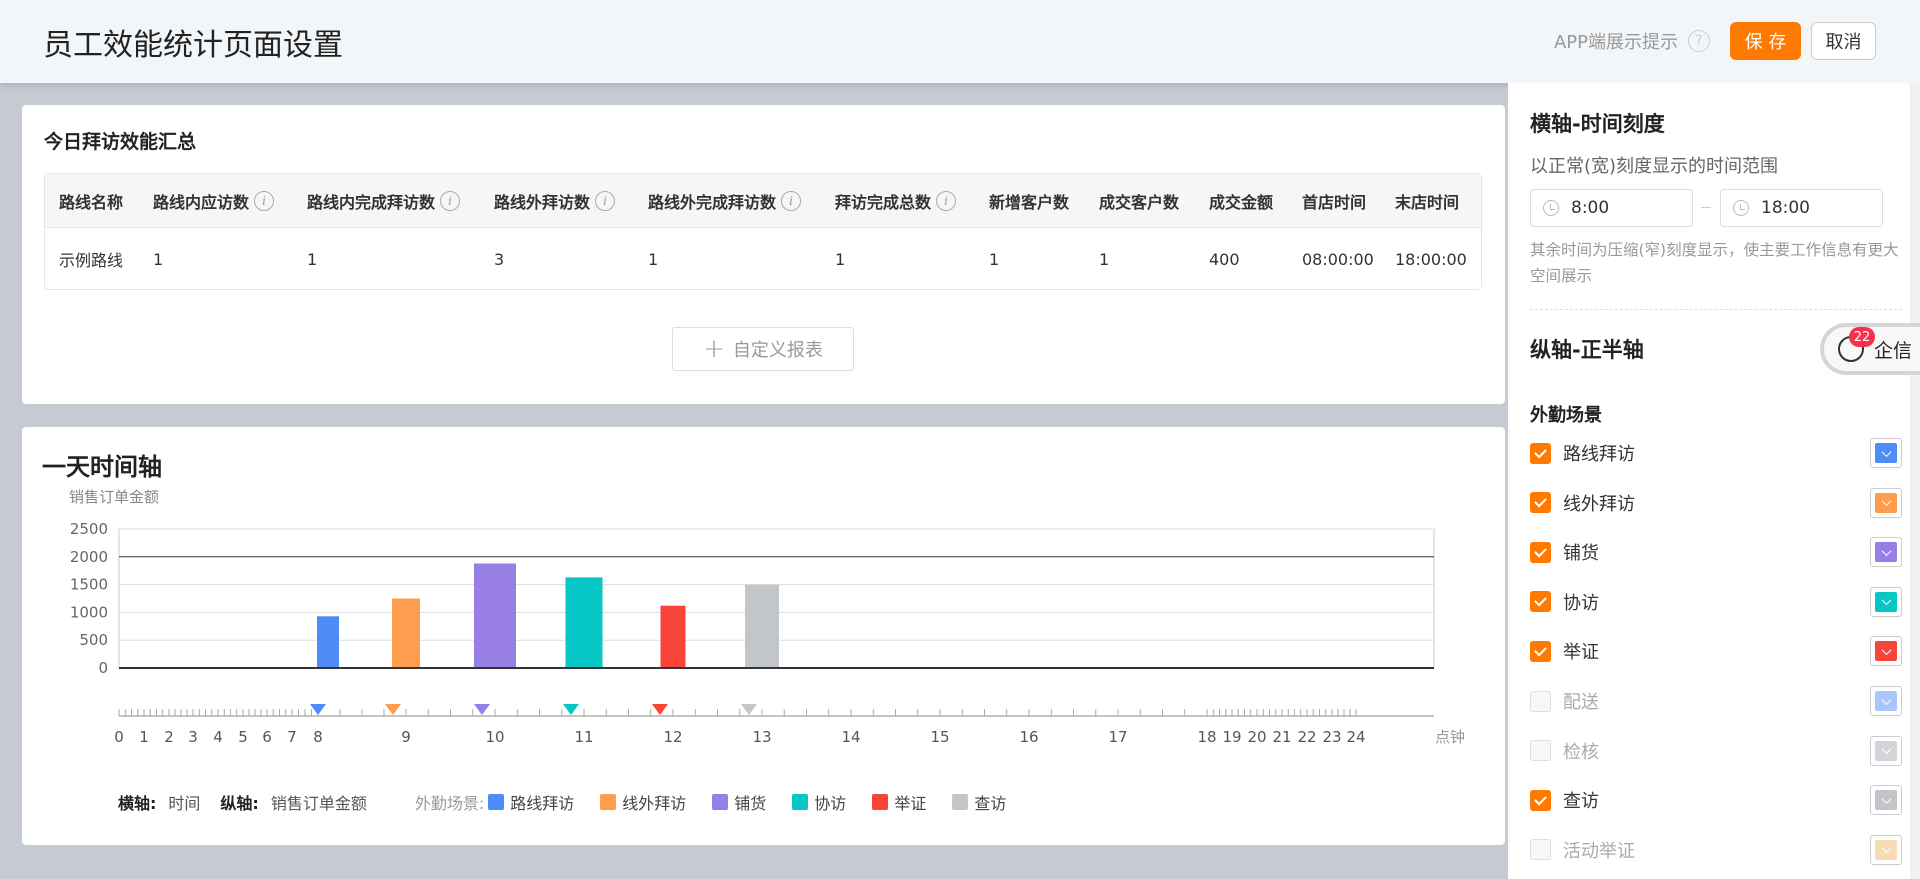  Describe the element at coordinates (939, 737) in the screenshot. I see `x-tick-label: 15` at that location.